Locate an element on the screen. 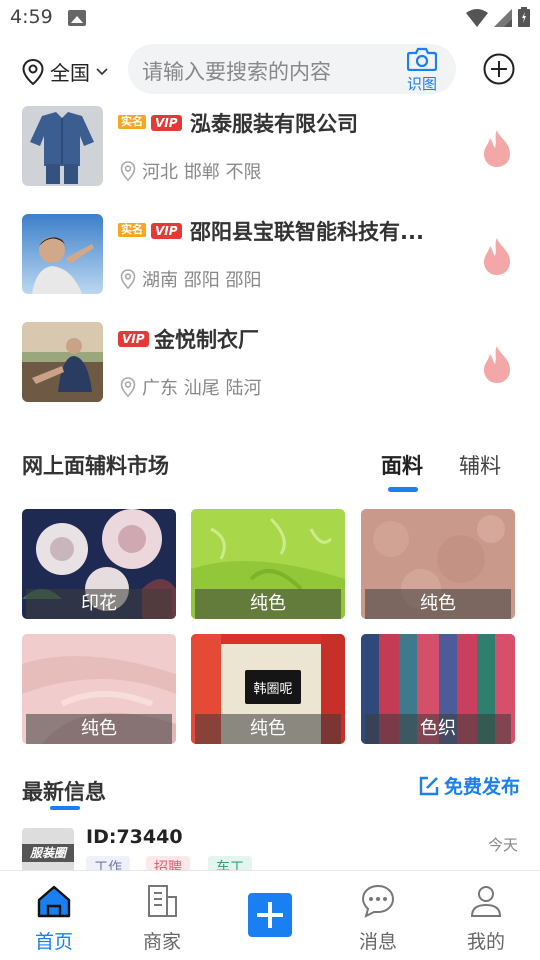 The height and width of the screenshot is (960, 540). market-title: 网上面辅料市场 is located at coordinates (95, 466).